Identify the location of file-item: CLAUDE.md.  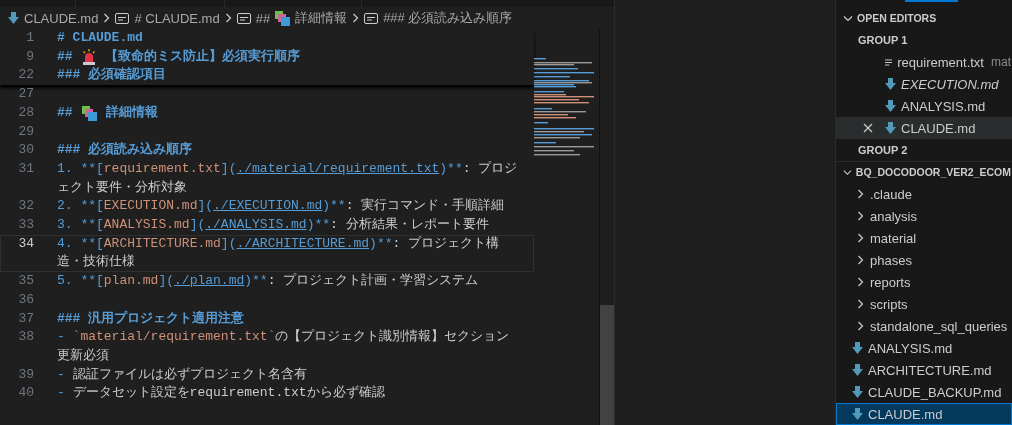
(924, 414).